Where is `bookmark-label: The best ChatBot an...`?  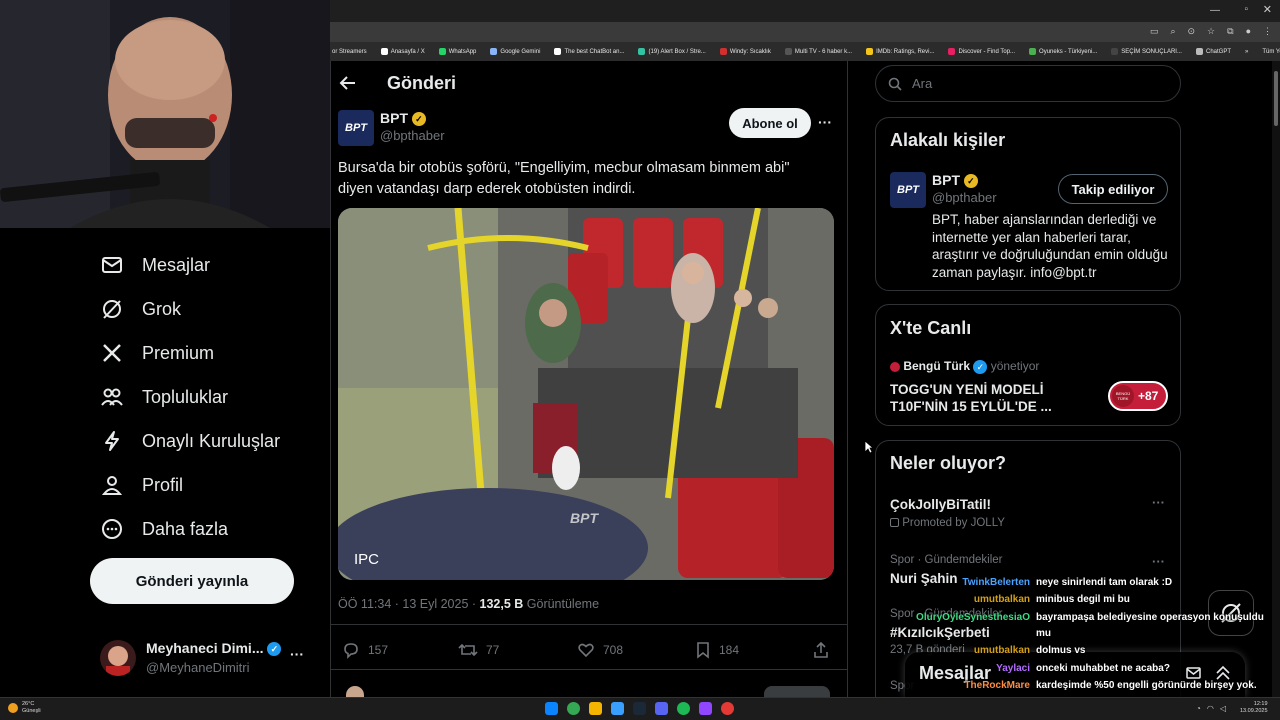
bookmark-label: The best ChatBot an... is located at coordinates (594, 51).